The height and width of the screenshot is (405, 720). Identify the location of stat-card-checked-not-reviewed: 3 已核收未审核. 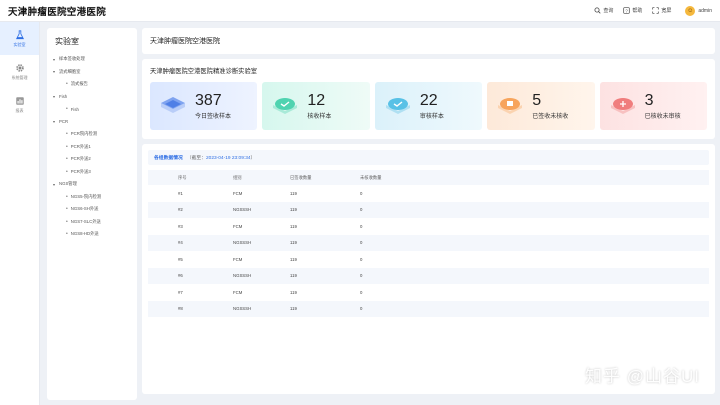
(653, 106).